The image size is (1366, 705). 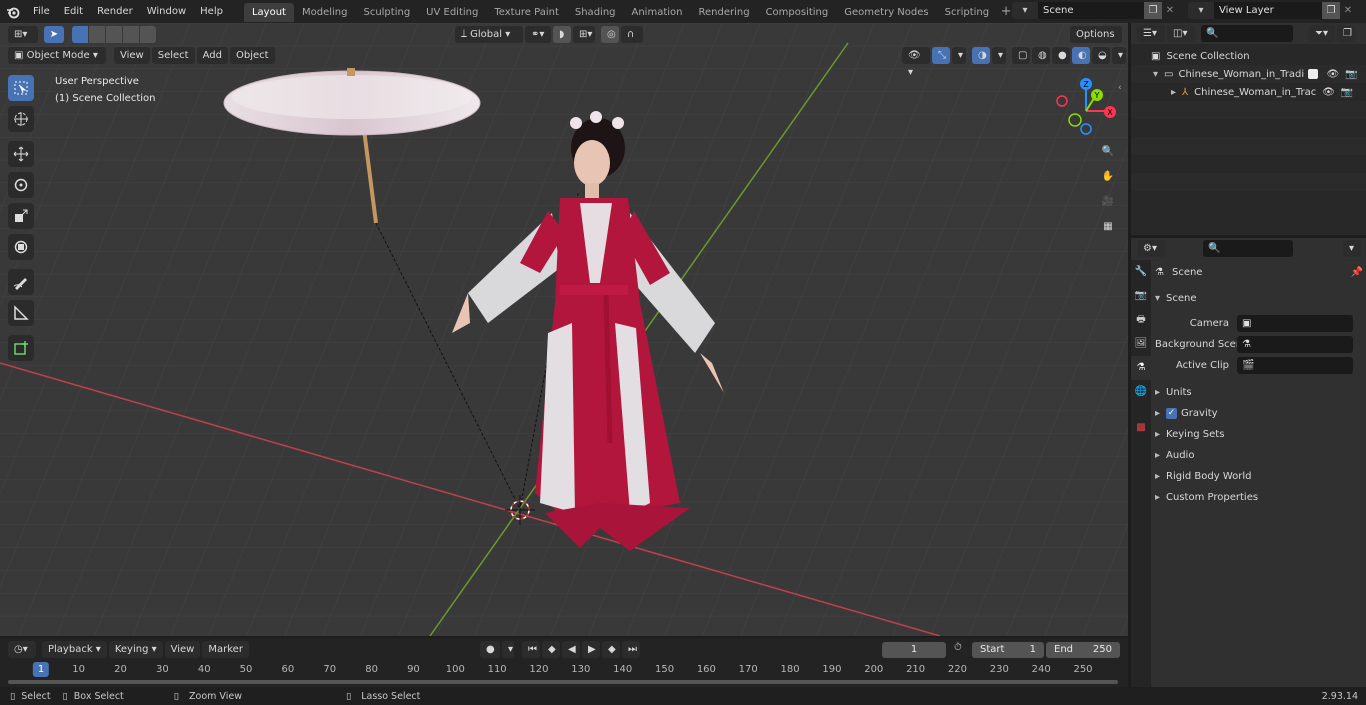 What do you see at coordinates (551, 649) in the screenshot?
I see `prev-keyframe-icon: ◆` at bounding box center [551, 649].